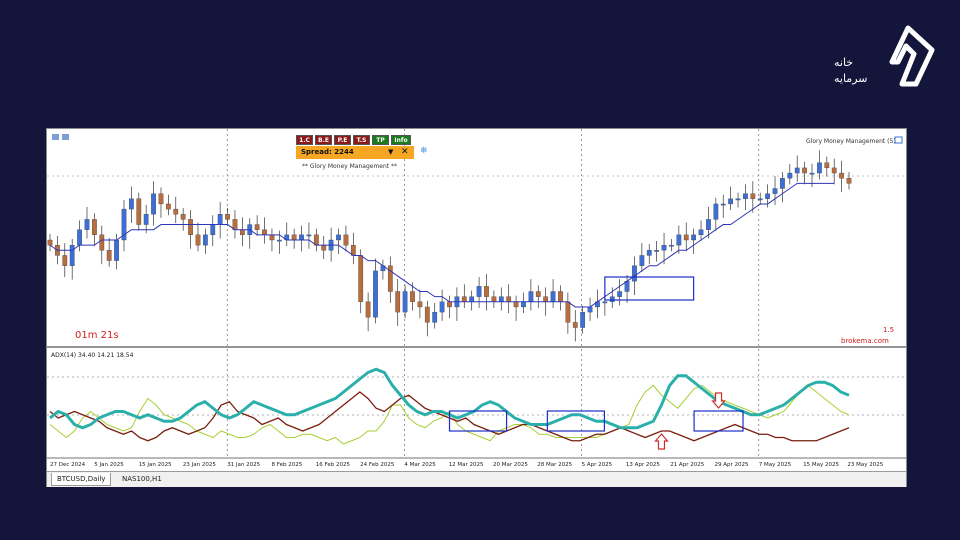 This screenshot has height=540, width=960. Describe the element at coordinates (405, 152) in the screenshot. I see `close-icon: ✕` at that location.